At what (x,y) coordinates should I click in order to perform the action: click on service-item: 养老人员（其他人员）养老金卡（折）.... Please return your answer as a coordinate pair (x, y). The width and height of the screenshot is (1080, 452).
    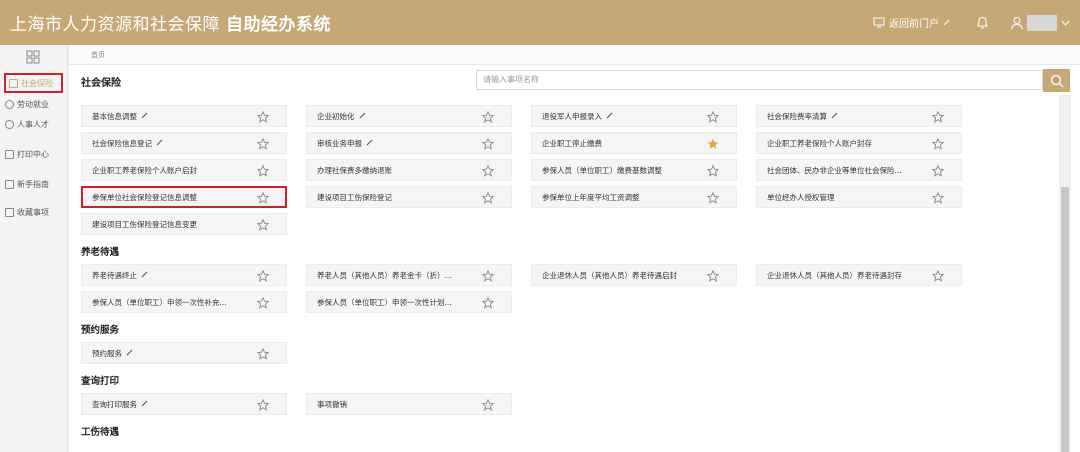
    Looking at the image, I should click on (409, 275).